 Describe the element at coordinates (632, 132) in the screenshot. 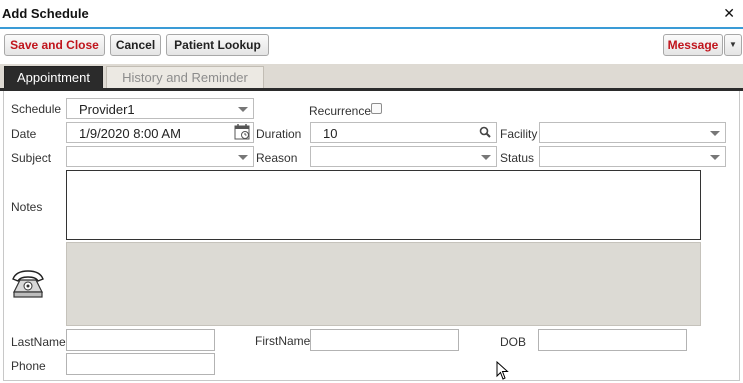

I see `facility-select` at that location.